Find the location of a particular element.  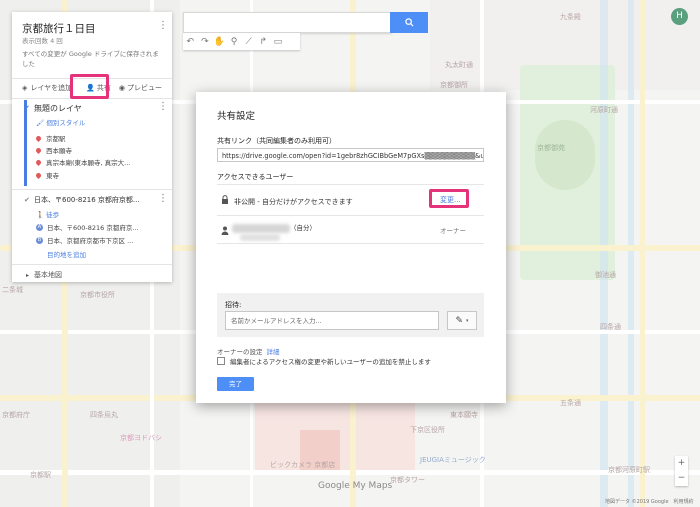

redo-icon: ↷ is located at coordinates (205, 41).